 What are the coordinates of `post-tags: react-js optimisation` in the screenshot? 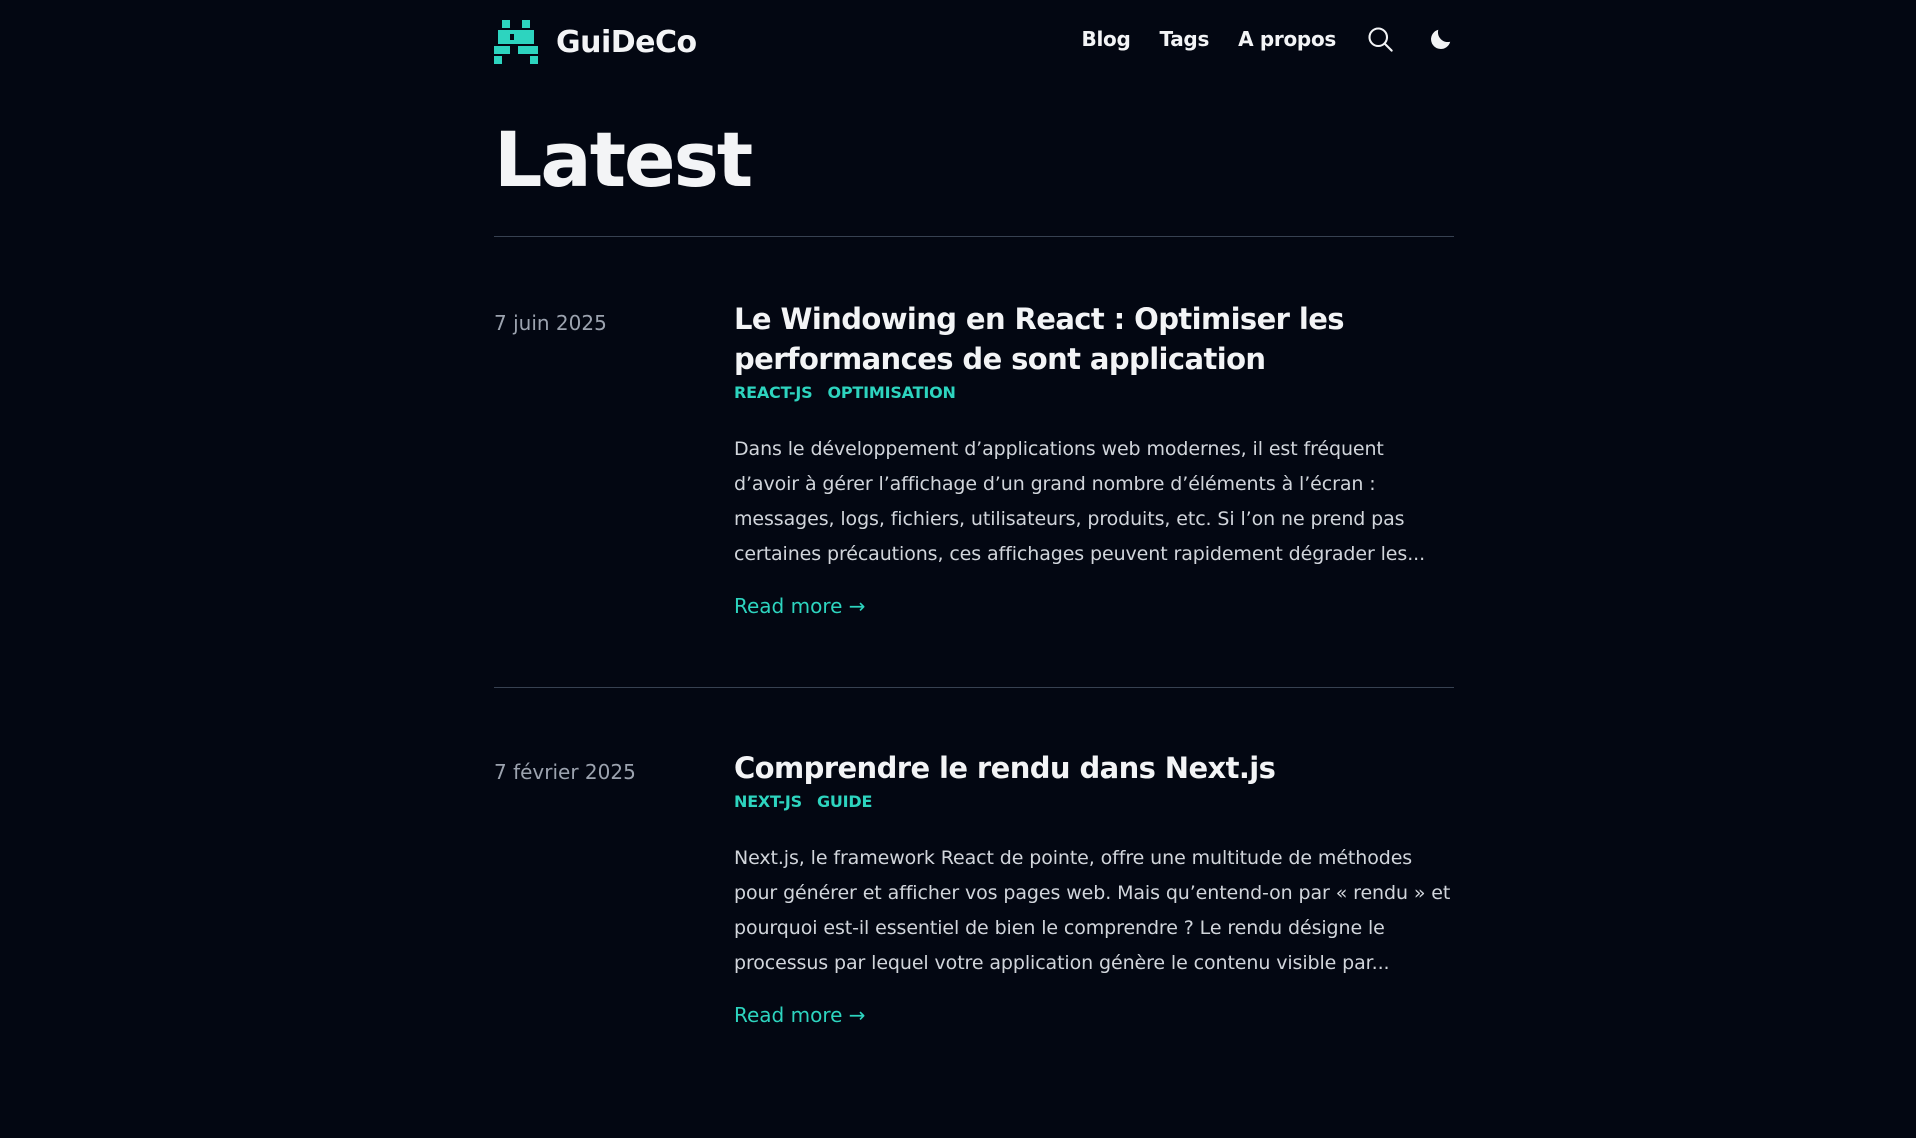 It's located at (1094, 392).